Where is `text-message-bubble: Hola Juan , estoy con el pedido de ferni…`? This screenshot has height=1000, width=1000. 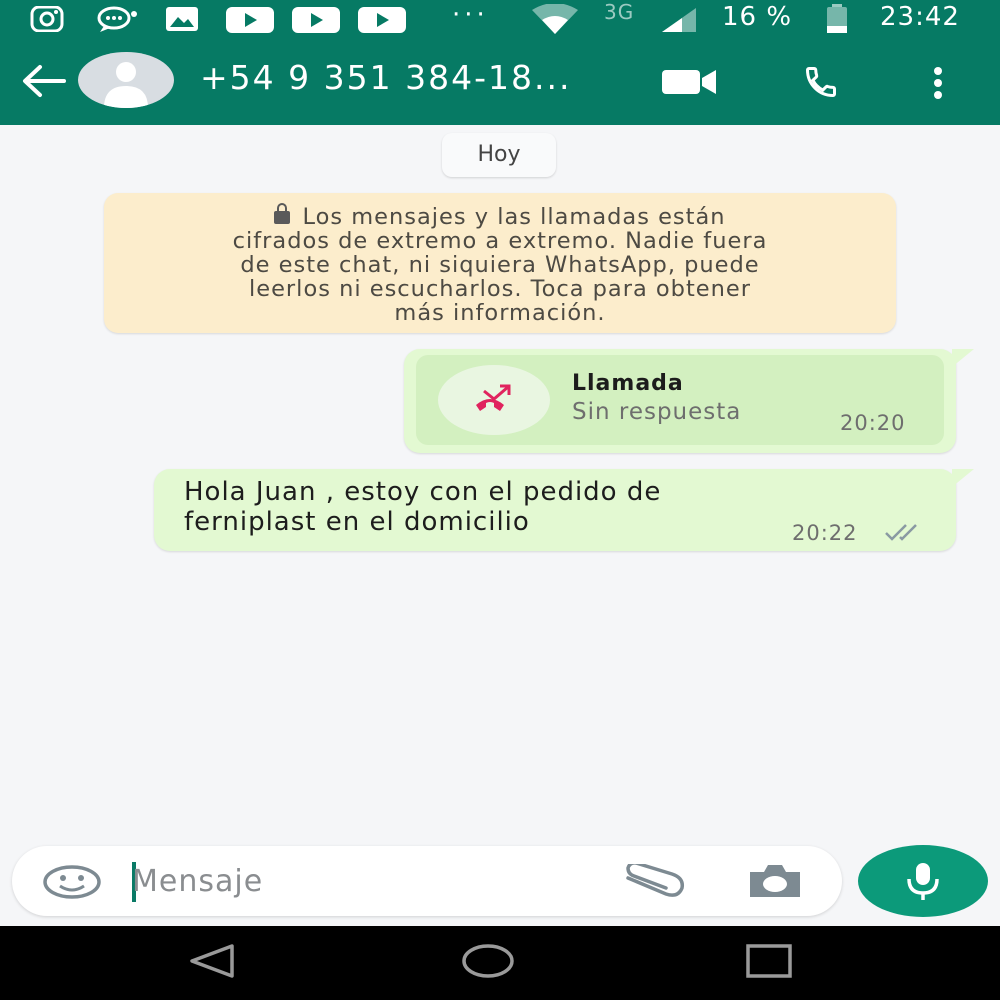
text-message-bubble: Hola Juan , estoy con el pedido de ferni… is located at coordinates (564, 510).